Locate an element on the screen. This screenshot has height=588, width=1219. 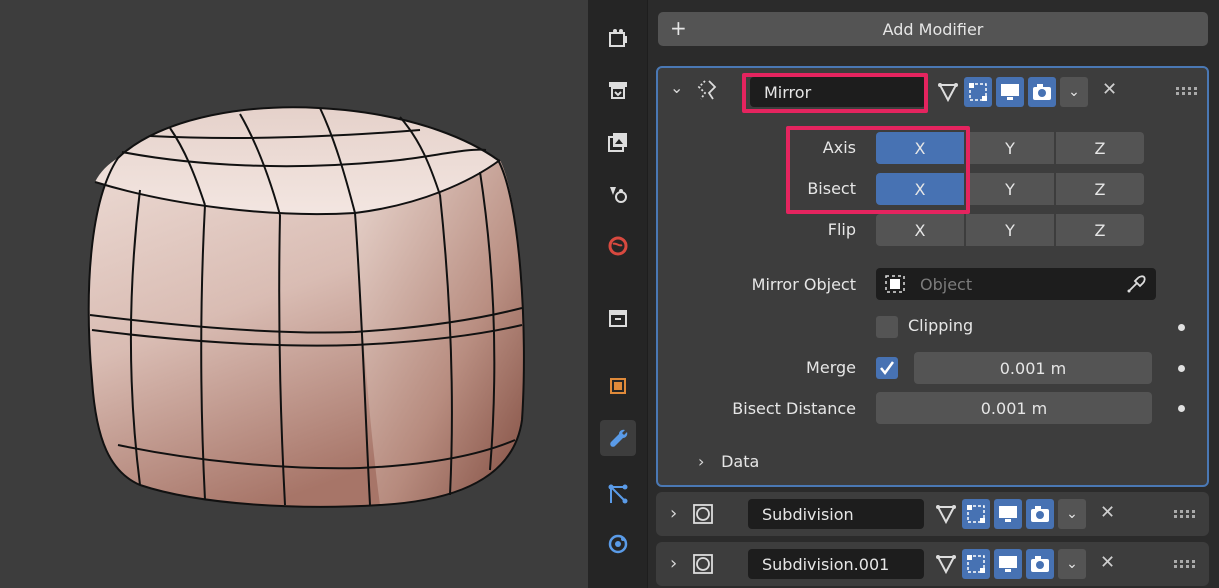
bisect-x-toggle: X is located at coordinates (920, 189).